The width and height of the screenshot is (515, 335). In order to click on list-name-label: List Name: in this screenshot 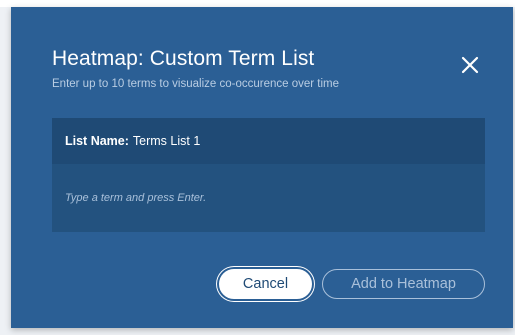, I will do `click(97, 141)`.